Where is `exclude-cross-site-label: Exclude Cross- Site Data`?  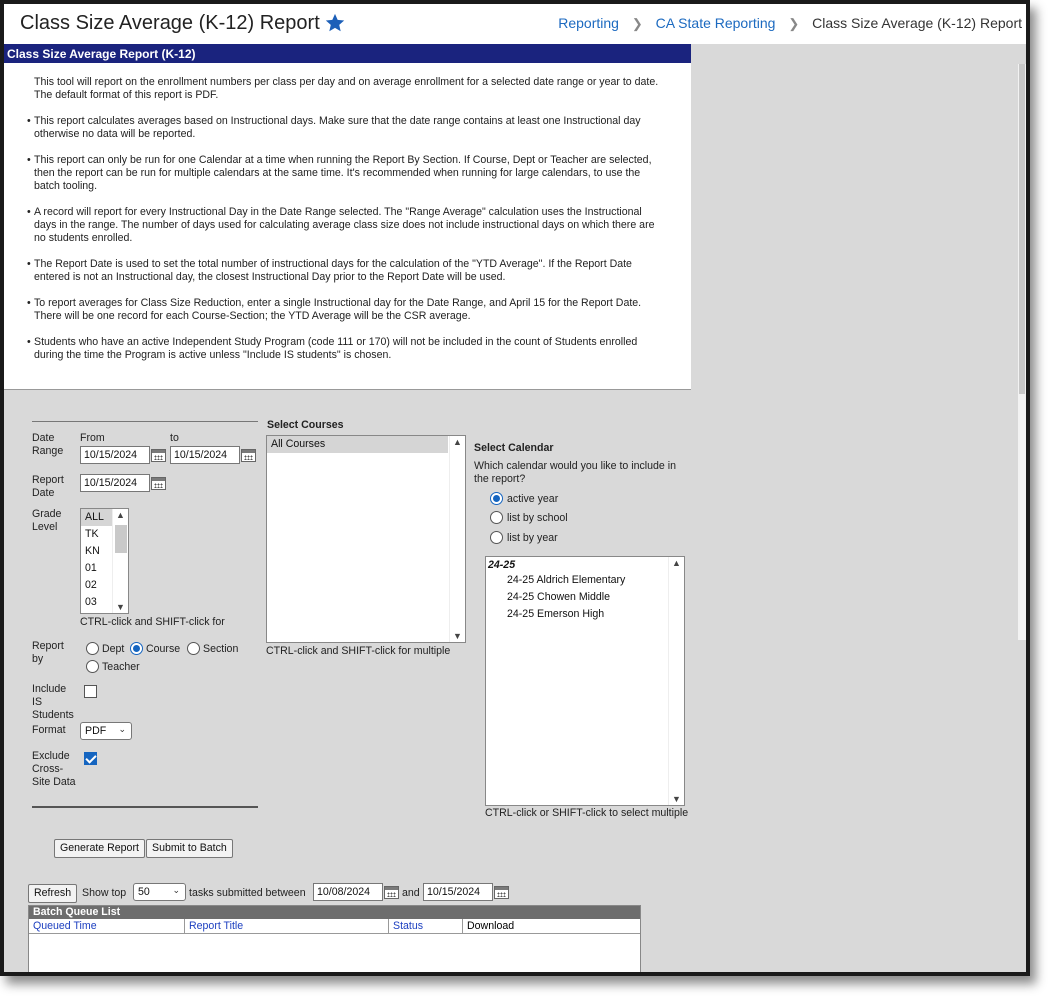
exclude-cross-site-label: Exclude Cross- Site Data is located at coordinates (54, 769).